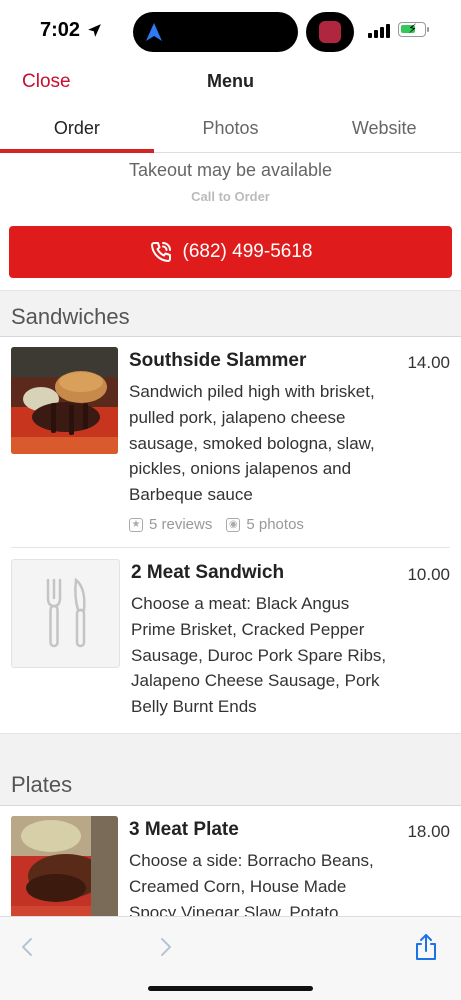  Describe the element at coordinates (384, 130) in the screenshot. I see `tab-website: Website` at that location.